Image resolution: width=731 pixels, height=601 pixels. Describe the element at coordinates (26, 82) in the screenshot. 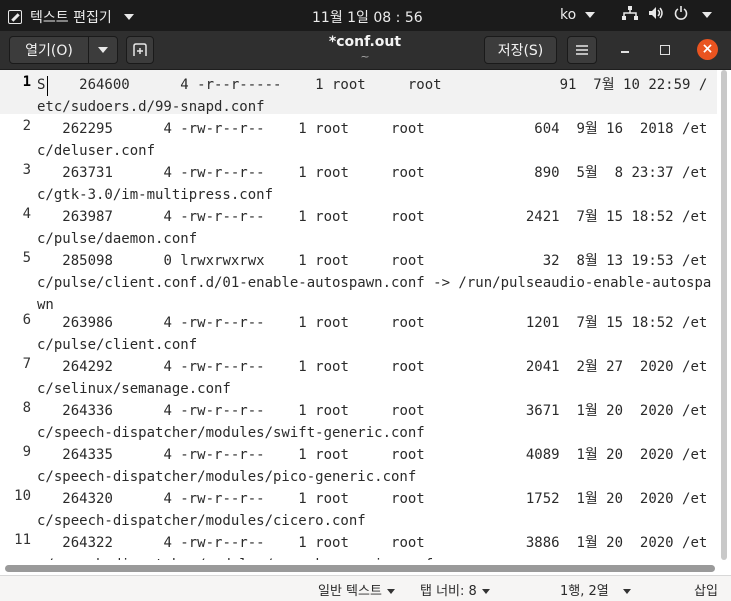

I see `line-number: 1` at that location.